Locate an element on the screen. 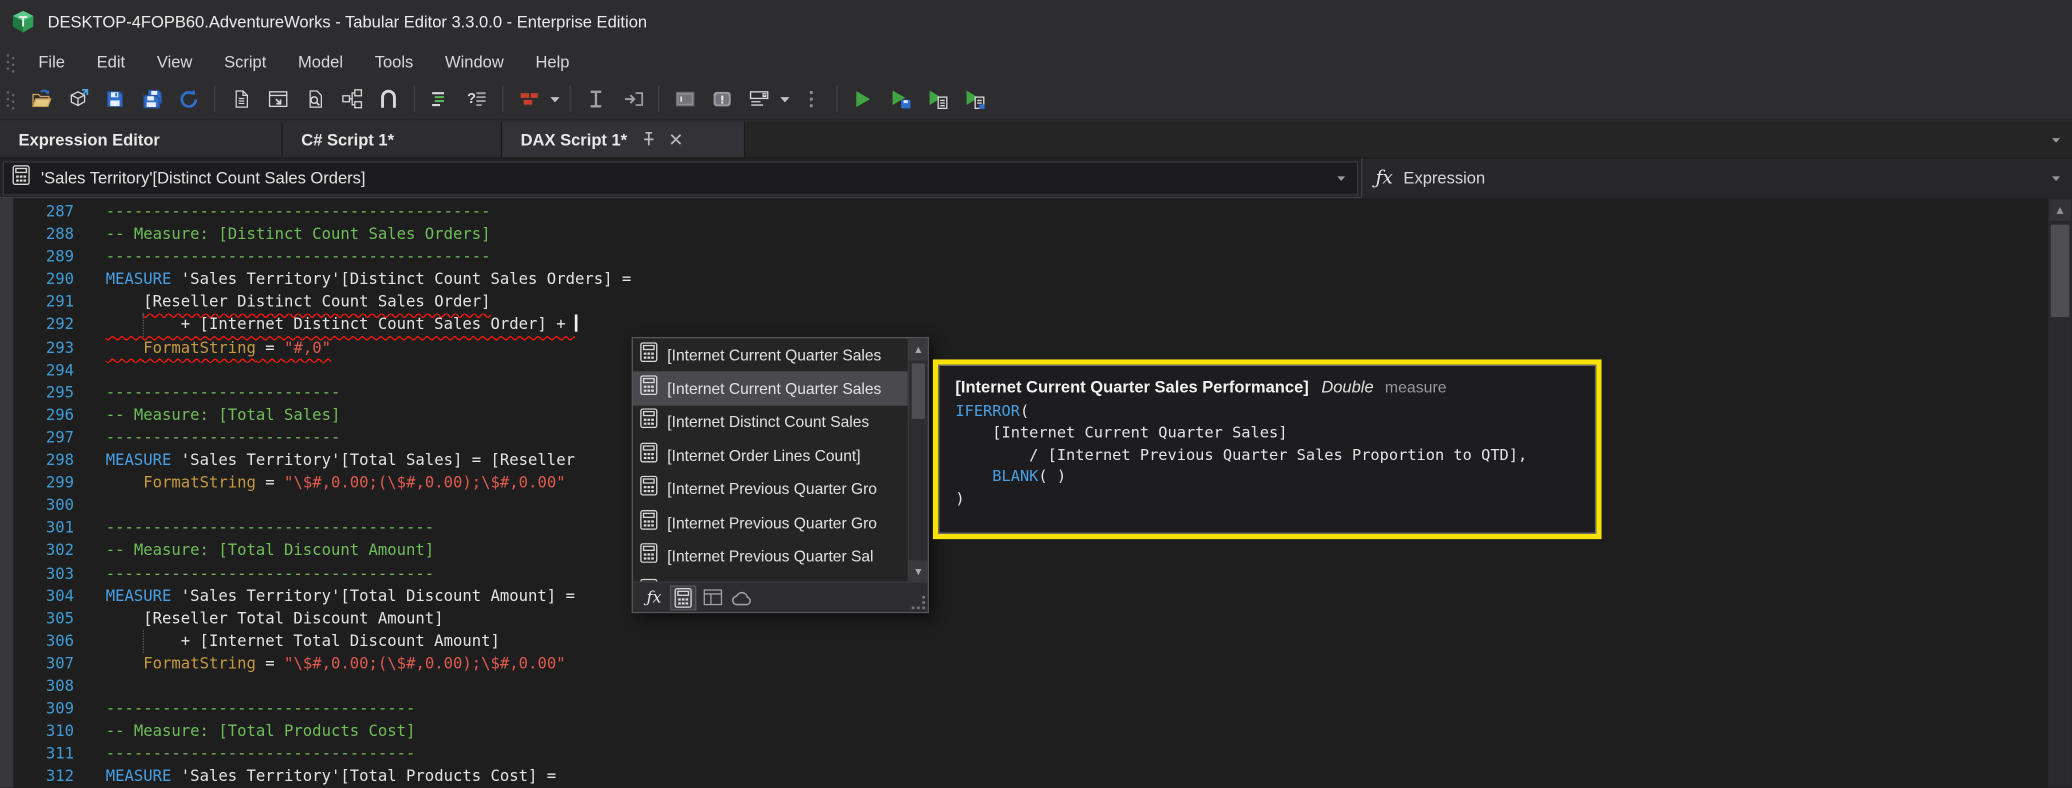 This screenshot has width=2072, height=788. toolbar: ? is located at coordinates (1036, 100).